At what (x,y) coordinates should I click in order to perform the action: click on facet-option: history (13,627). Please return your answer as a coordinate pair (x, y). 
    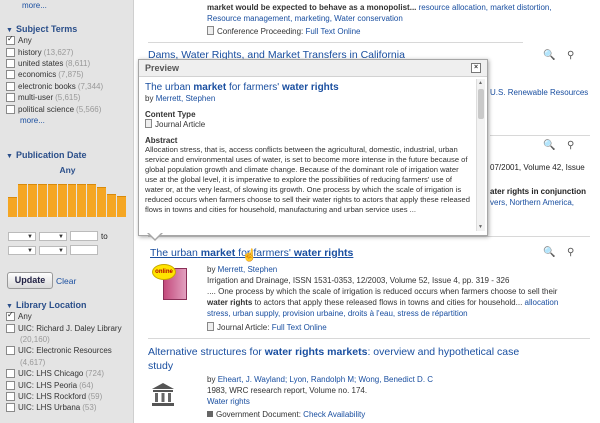
    Looking at the image, I should click on (67, 51).